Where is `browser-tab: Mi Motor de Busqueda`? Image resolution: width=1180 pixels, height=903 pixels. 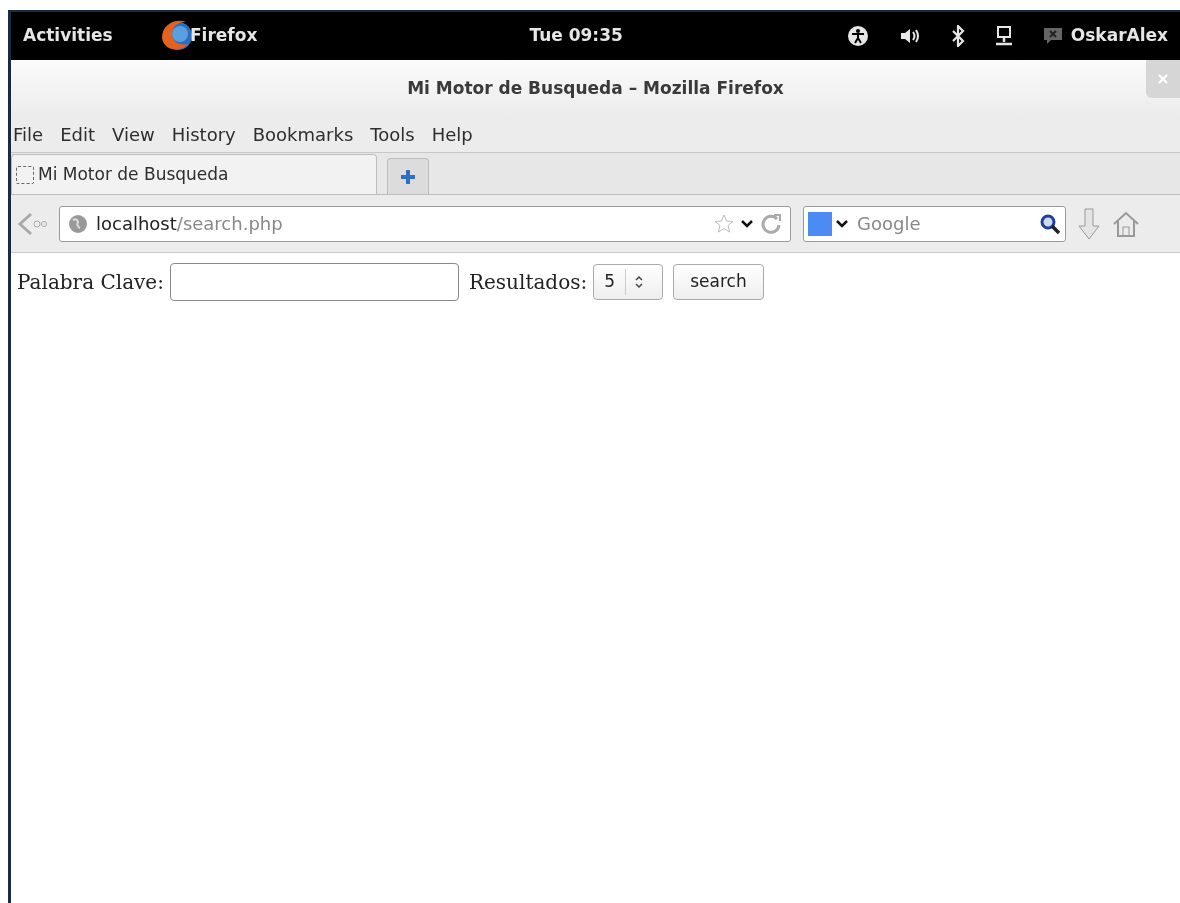
browser-tab: Mi Motor de Busqueda is located at coordinates (194, 174).